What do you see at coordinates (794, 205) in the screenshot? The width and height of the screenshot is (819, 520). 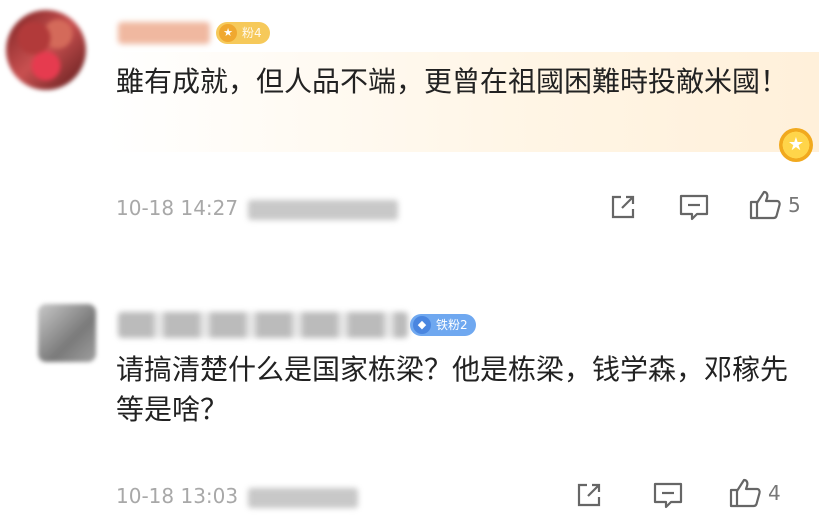 I see `like-count: 5` at bounding box center [794, 205].